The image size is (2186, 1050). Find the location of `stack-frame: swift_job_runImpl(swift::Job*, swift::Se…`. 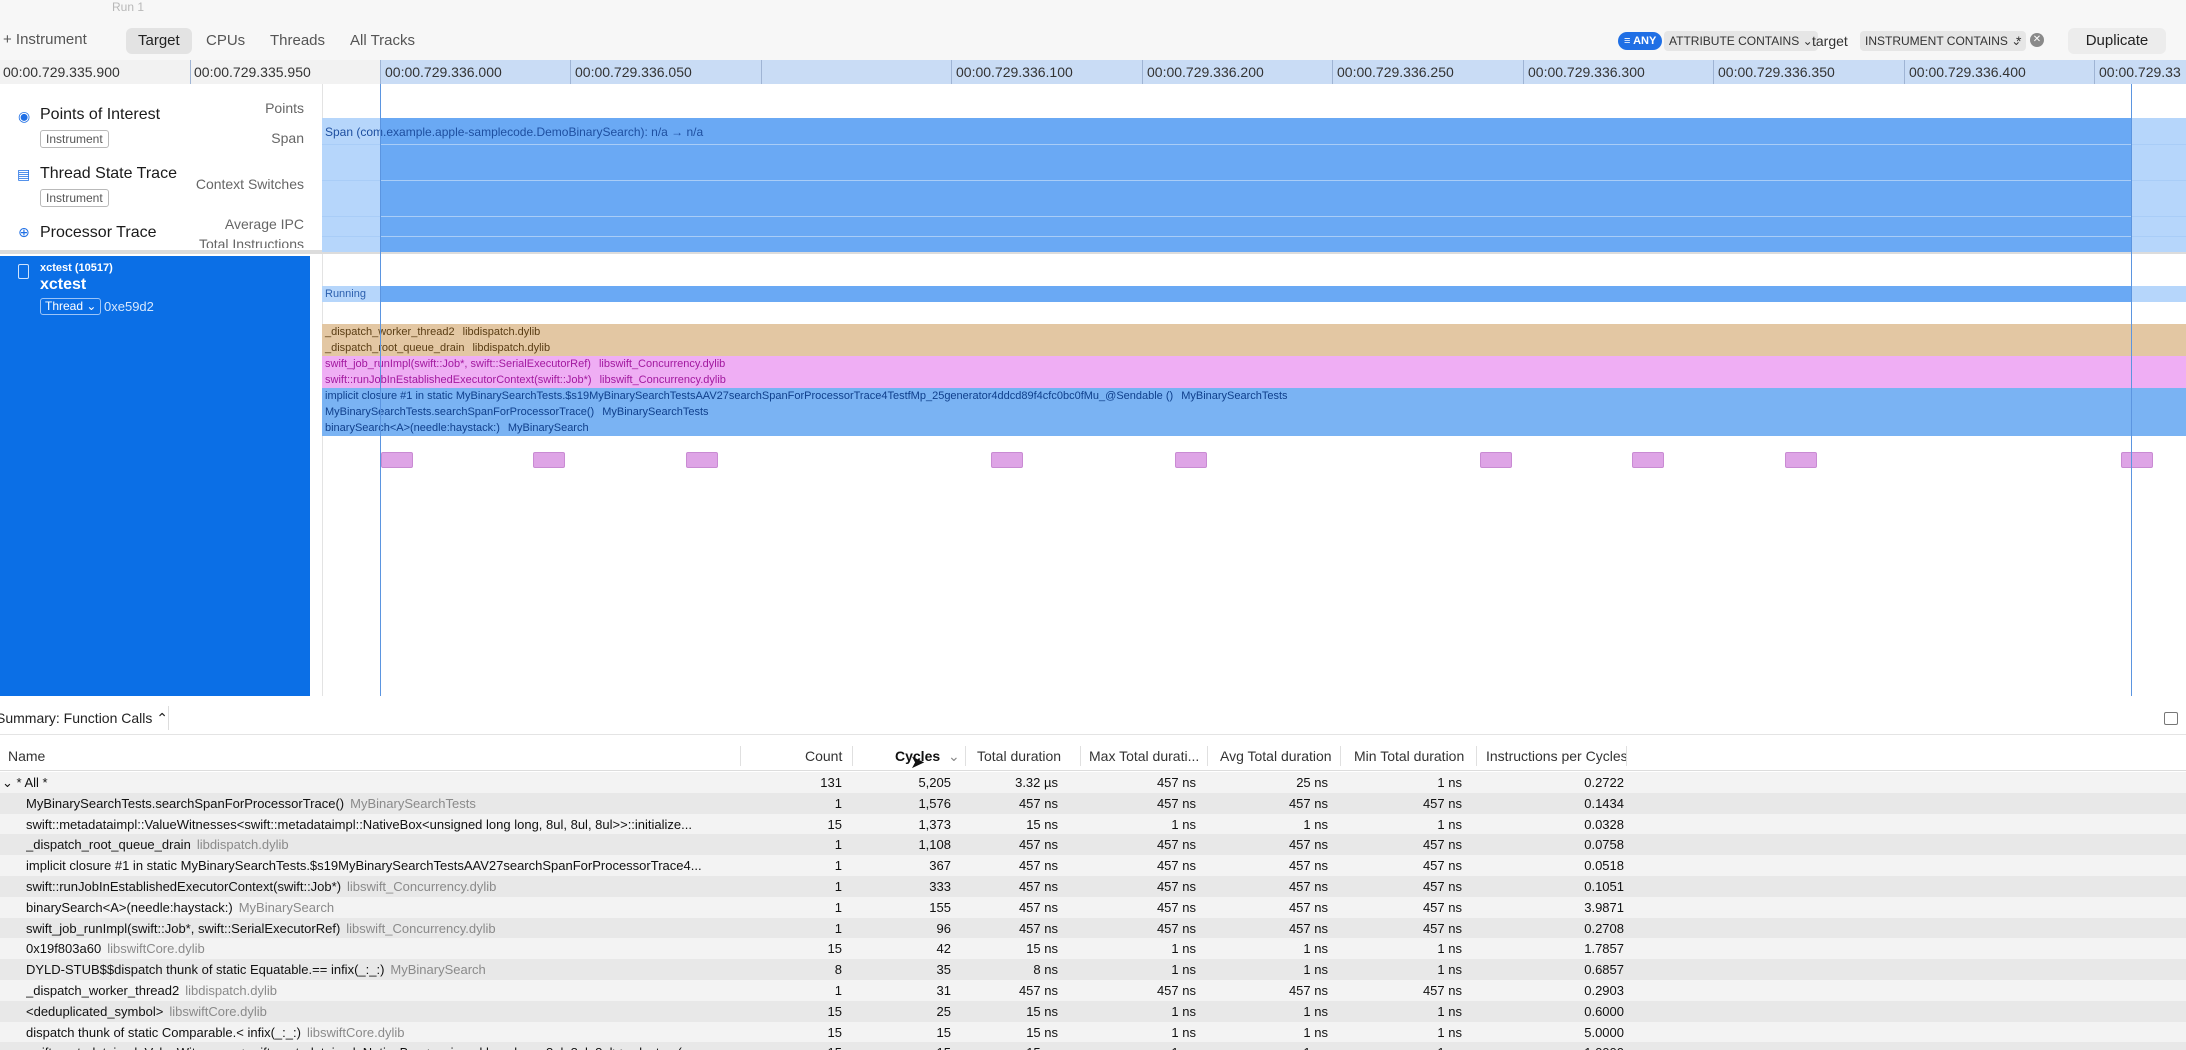

stack-frame: swift_job_runImpl(swift::Job*, swift::Se… is located at coordinates (1254, 364).